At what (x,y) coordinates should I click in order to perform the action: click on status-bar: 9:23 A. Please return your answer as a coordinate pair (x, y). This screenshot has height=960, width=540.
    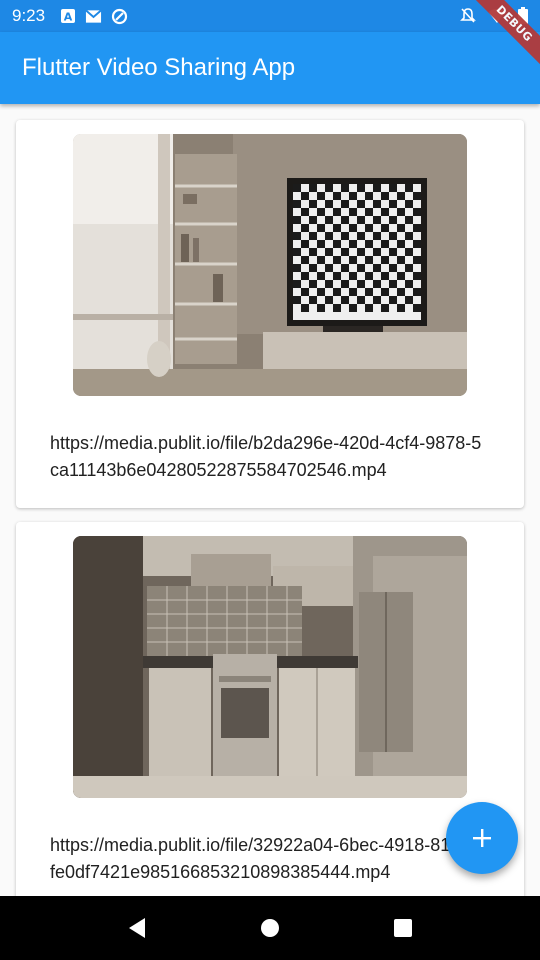
    Looking at the image, I should click on (270, 16).